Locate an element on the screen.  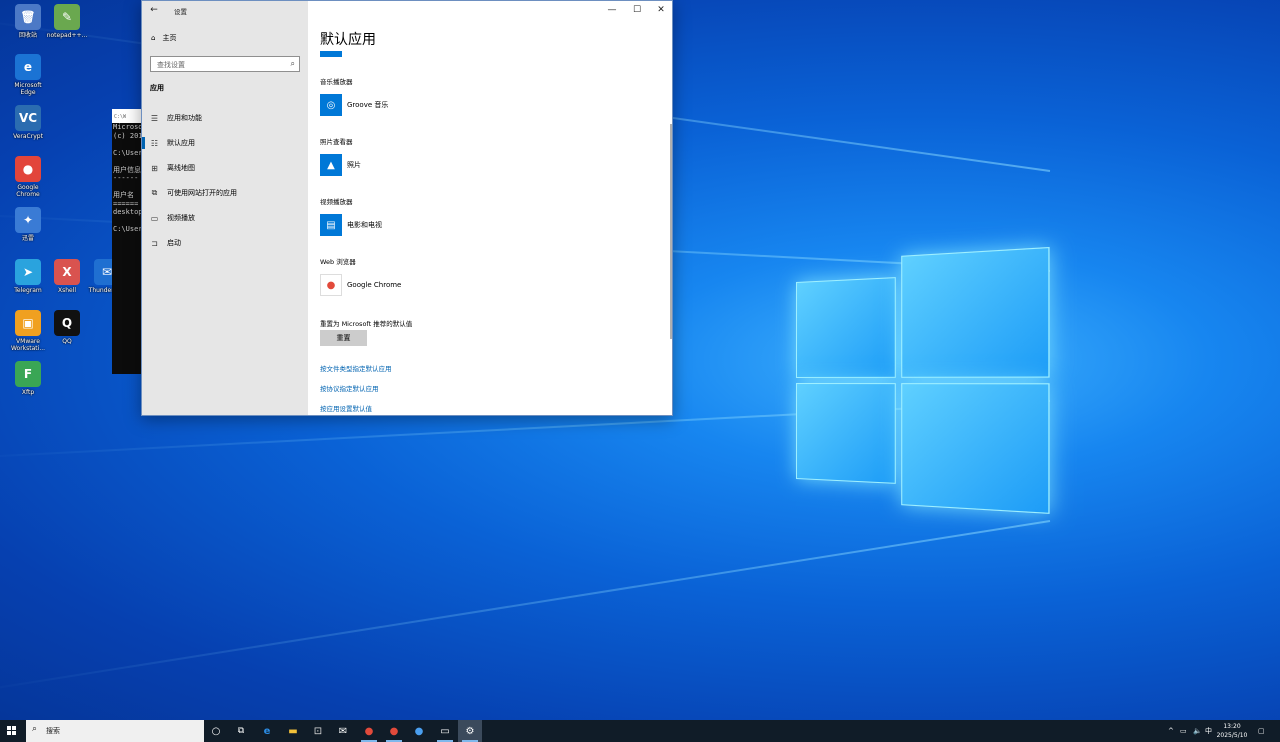
nav-video-playback: ▭ 视频播放 is located at coordinates (228, 218).